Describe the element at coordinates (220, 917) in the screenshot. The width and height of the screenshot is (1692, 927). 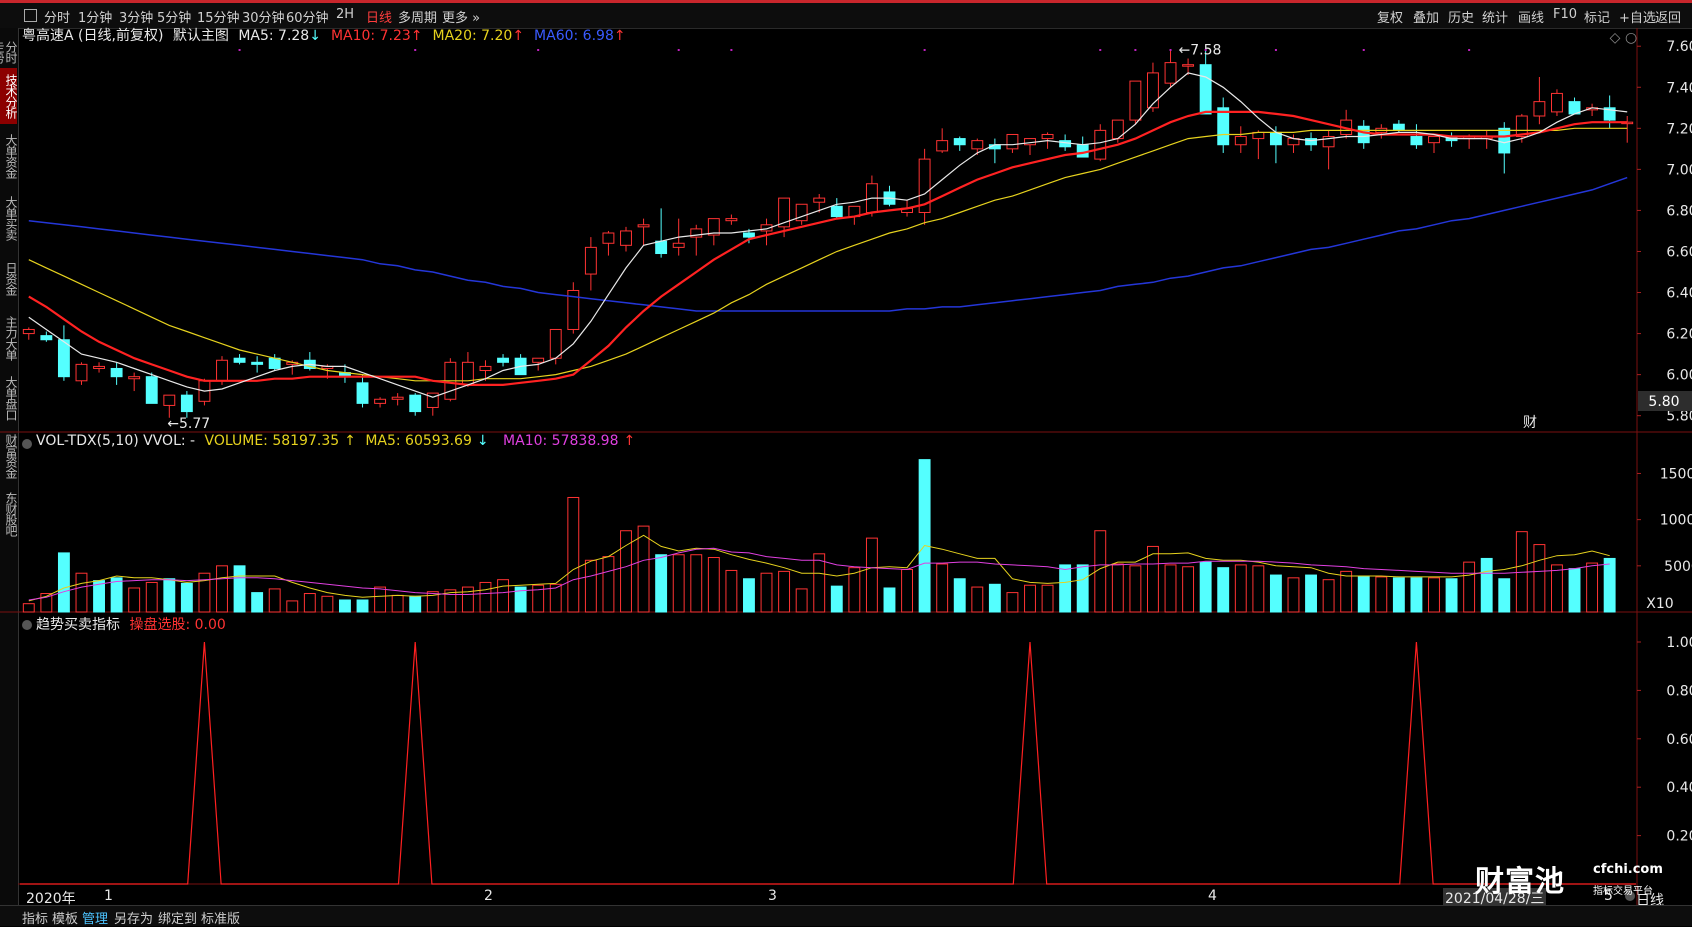
I see `bottom-tab-5: 标准版` at that location.